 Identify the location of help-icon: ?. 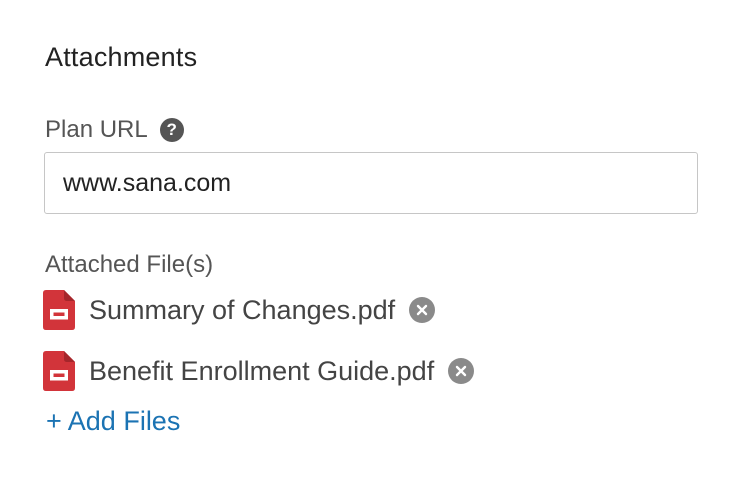
(171, 130).